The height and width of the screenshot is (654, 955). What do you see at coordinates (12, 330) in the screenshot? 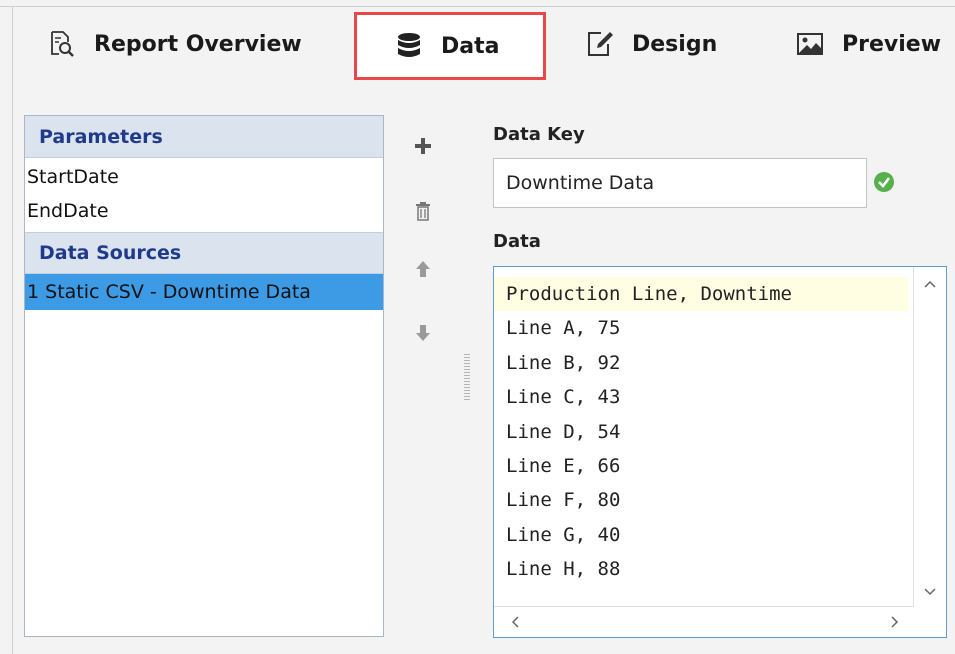
I see `window-left-border` at bounding box center [12, 330].